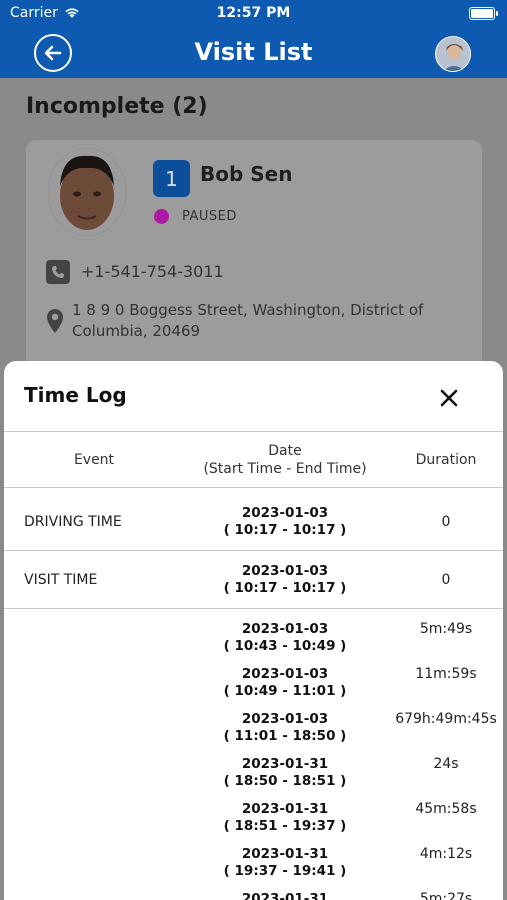  Describe the element at coordinates (446, 674) in the screenshot. I see `row-duration: 11m:59s` at that location.